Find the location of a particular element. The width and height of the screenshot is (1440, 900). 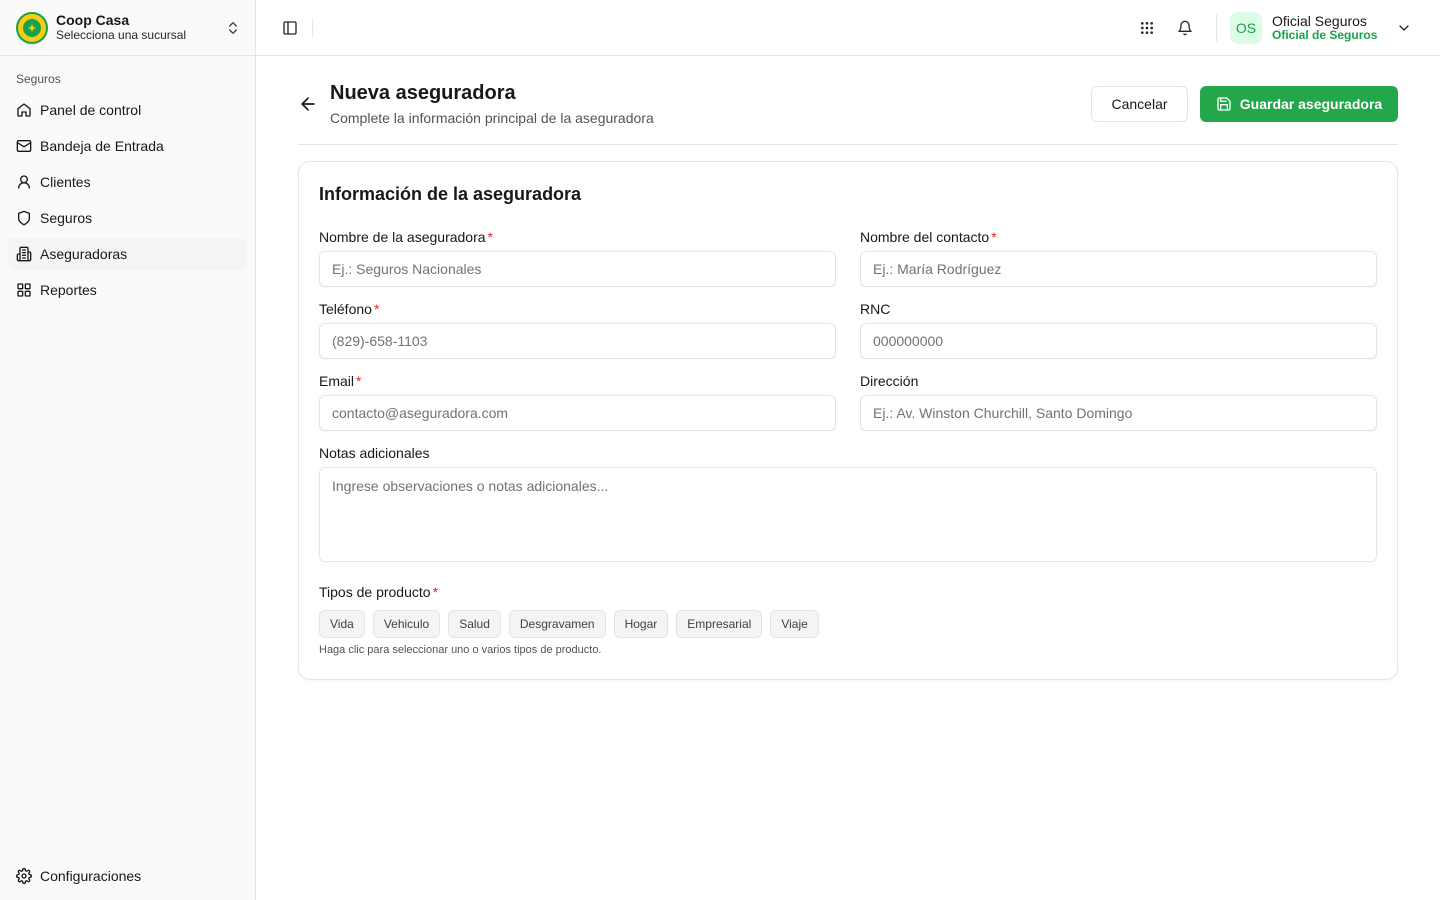

nombre-label-text: Nombre de la aseguradora is located at coordinates (402, 237).